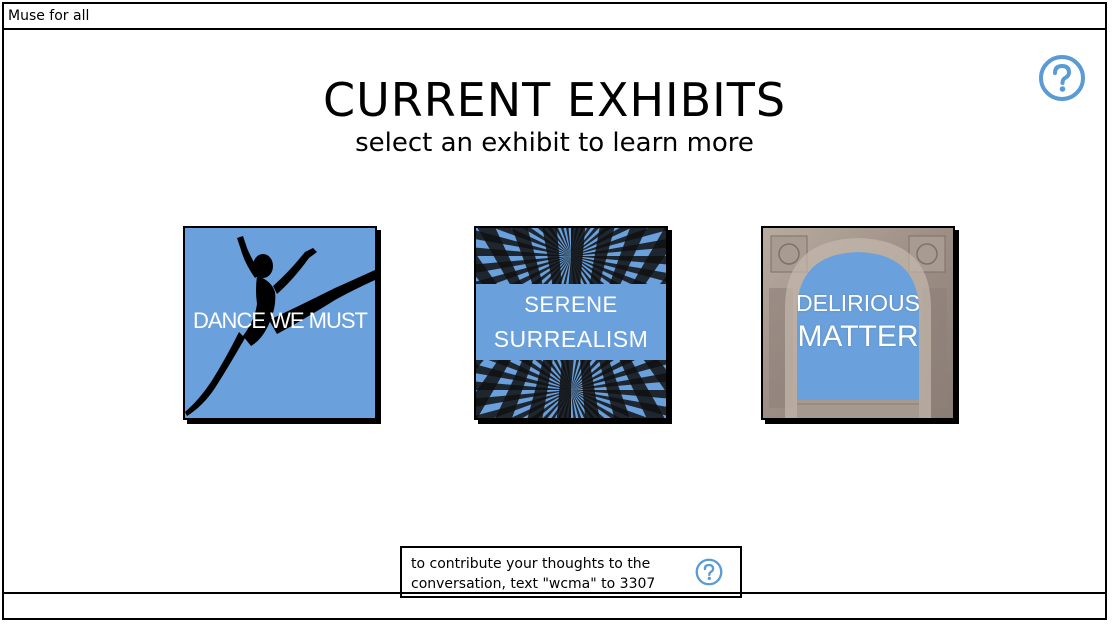 The image size is (1113, 625). What do you see at coordinates (533, 584) in the screenshot?
I see `tip-line-2: conversation, text "wcma" to 3307` at bounding box center [533, 584].